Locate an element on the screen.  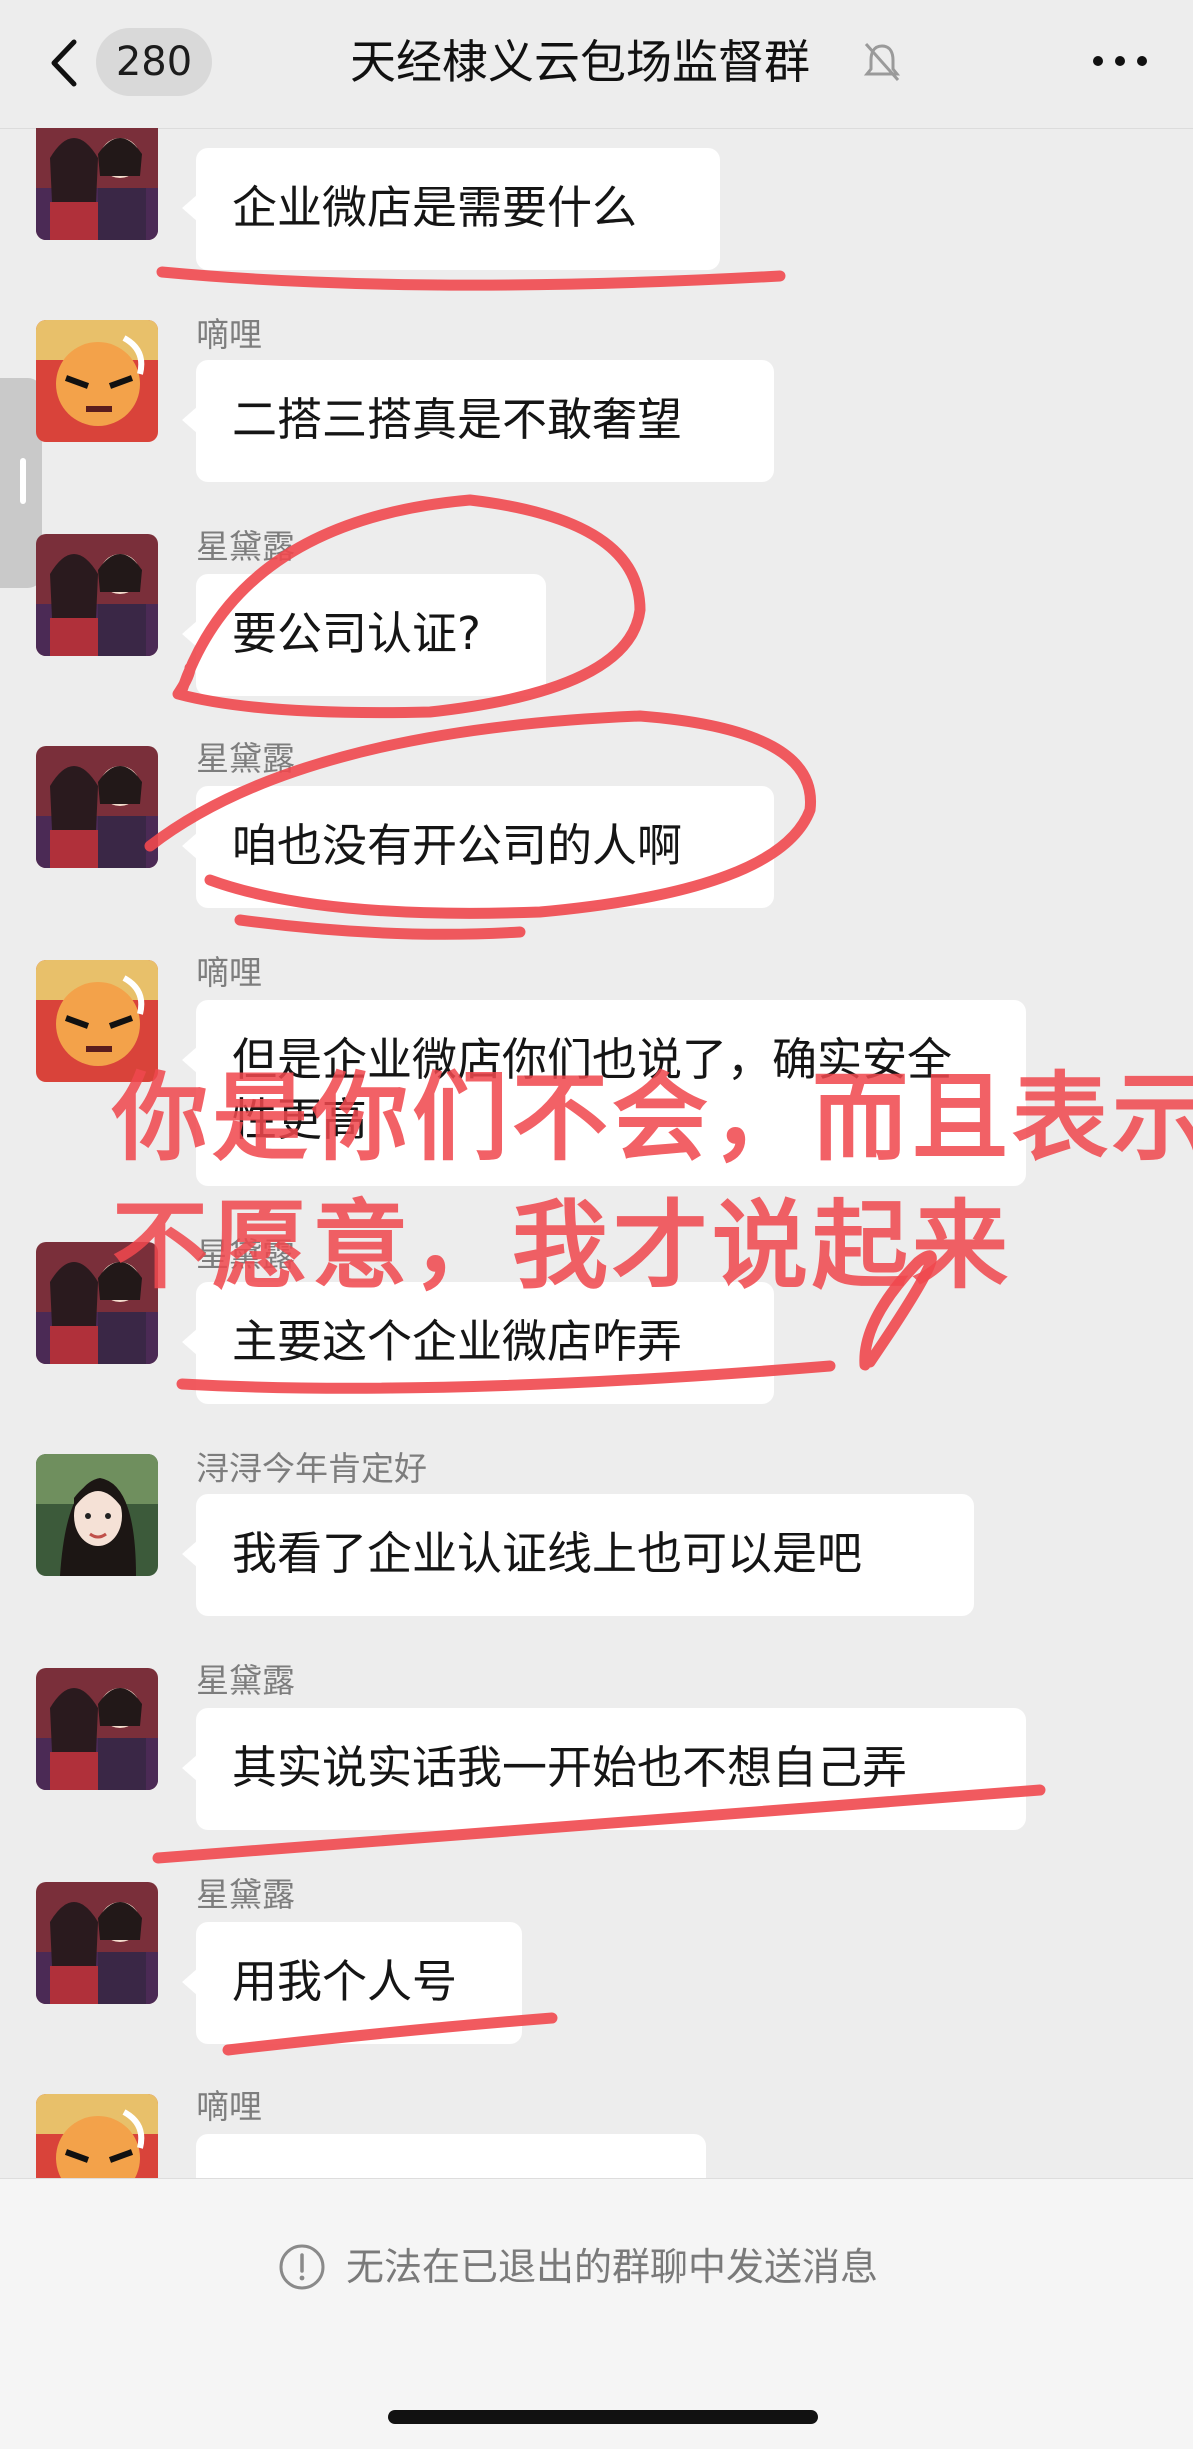
message-bubble: 要公司认证? is located at coordinates (364, 635).